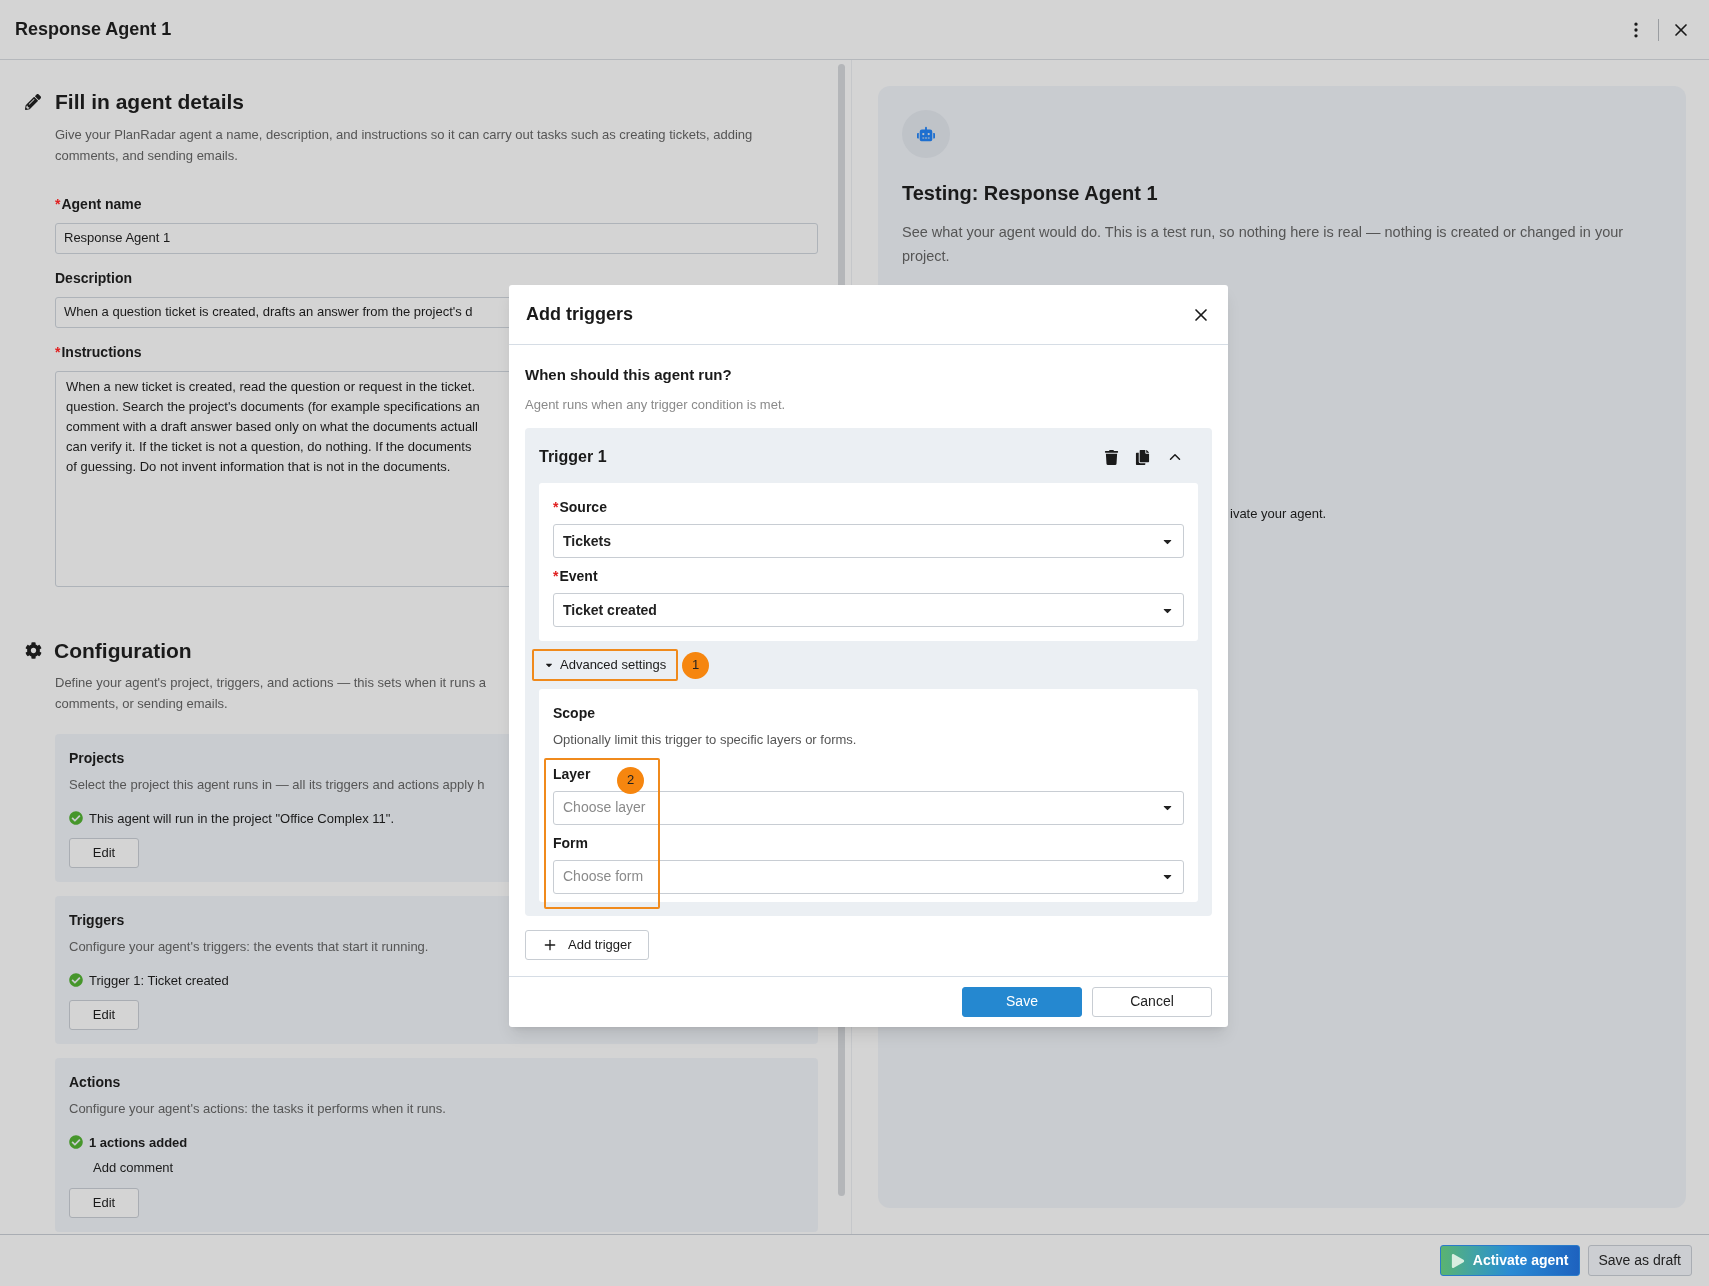  I want to click on status-text: This agent will run in the project "Office Complex 11"., so click(241, 818).